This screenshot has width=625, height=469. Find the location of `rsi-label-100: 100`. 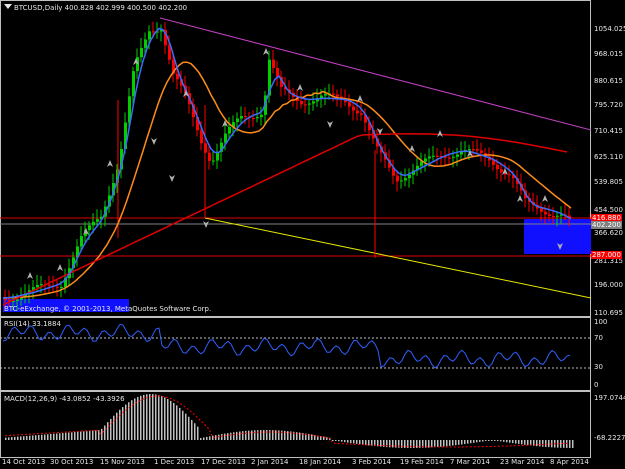

rsi-label-100: 100 is located at coordinates (601, 322).